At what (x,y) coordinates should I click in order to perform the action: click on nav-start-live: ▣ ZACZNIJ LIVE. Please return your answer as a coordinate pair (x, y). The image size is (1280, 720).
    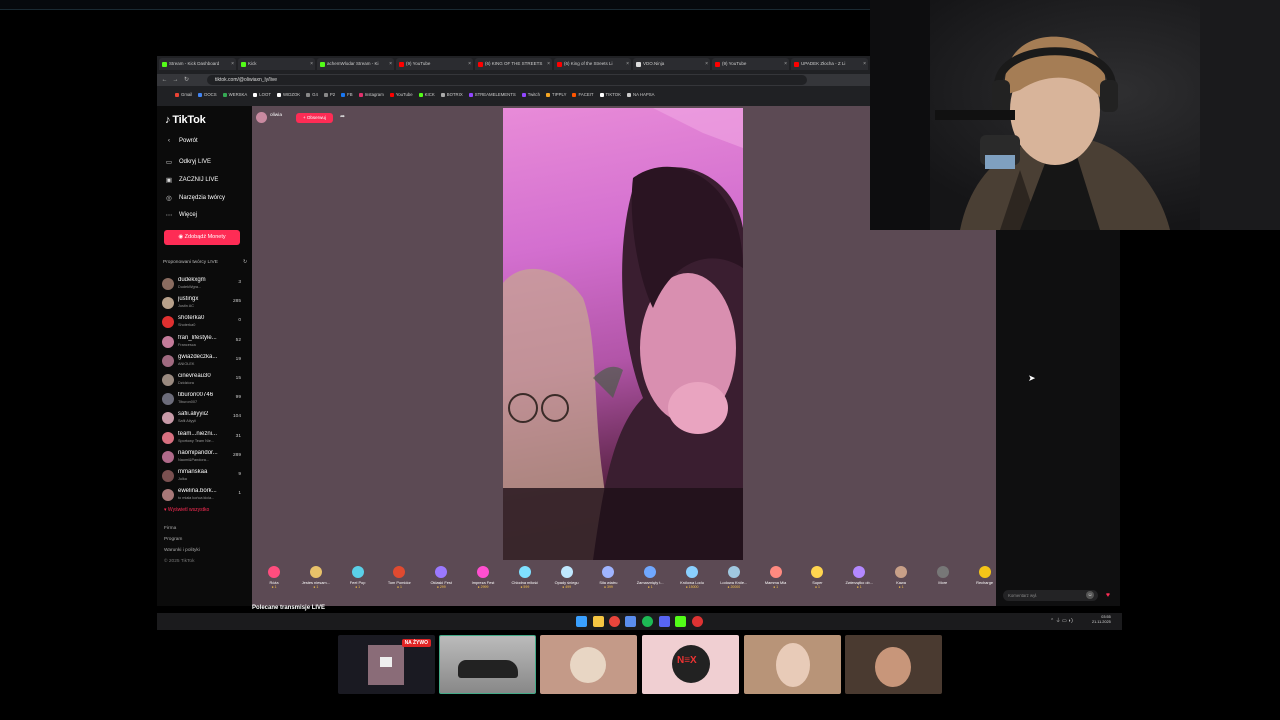
    Looking at the image, I should click on (191, 180).